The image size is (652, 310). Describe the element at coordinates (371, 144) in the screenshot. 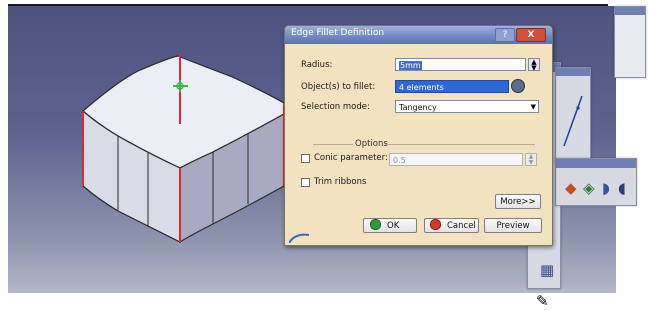

I see `options-heading: Options` at that location.